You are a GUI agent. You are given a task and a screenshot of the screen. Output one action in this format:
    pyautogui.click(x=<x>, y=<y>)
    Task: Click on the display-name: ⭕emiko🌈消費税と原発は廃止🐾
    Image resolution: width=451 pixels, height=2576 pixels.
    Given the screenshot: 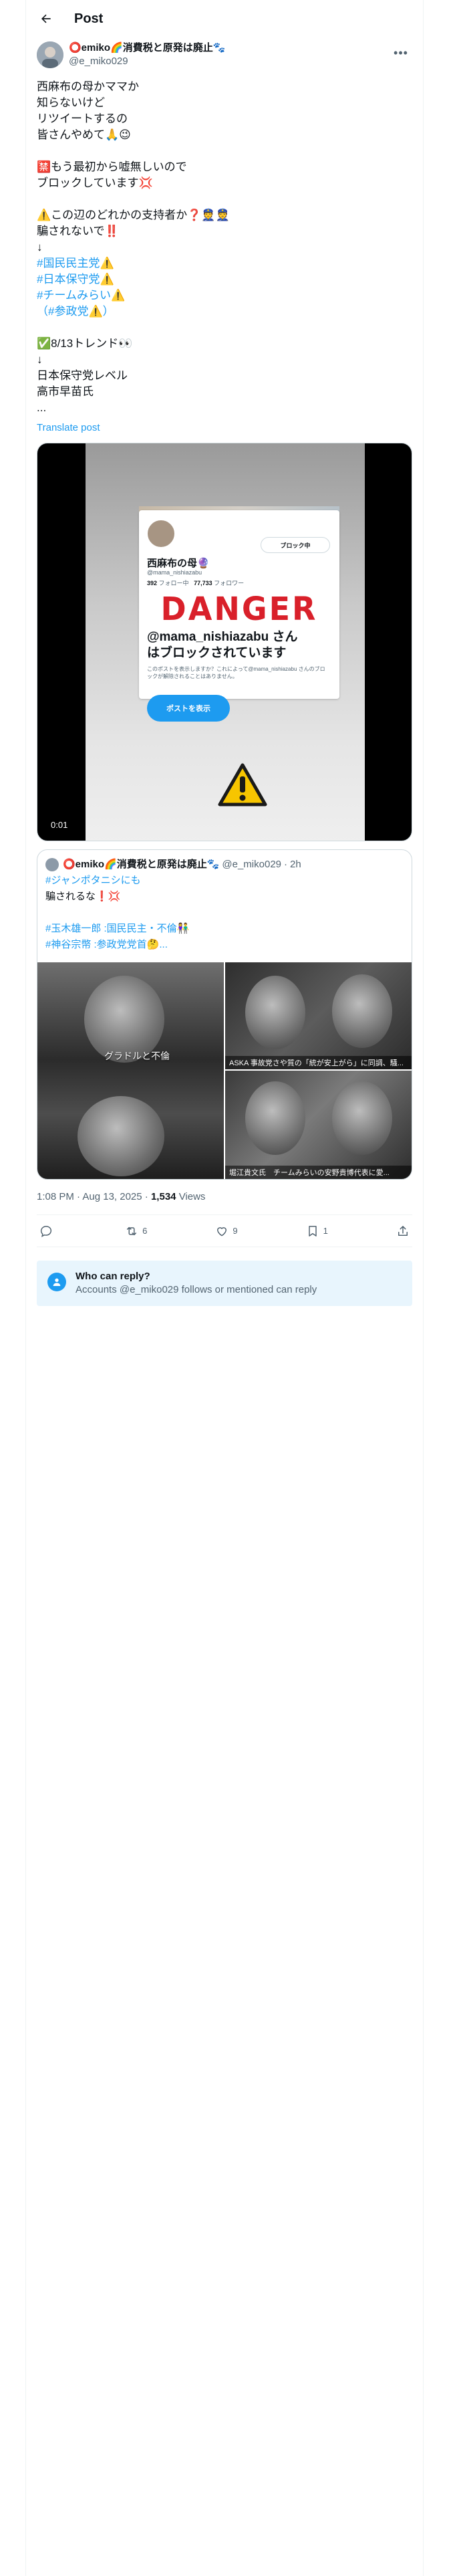 What is the action you would take?
    pyautogui.click(x=229, y=48)
    